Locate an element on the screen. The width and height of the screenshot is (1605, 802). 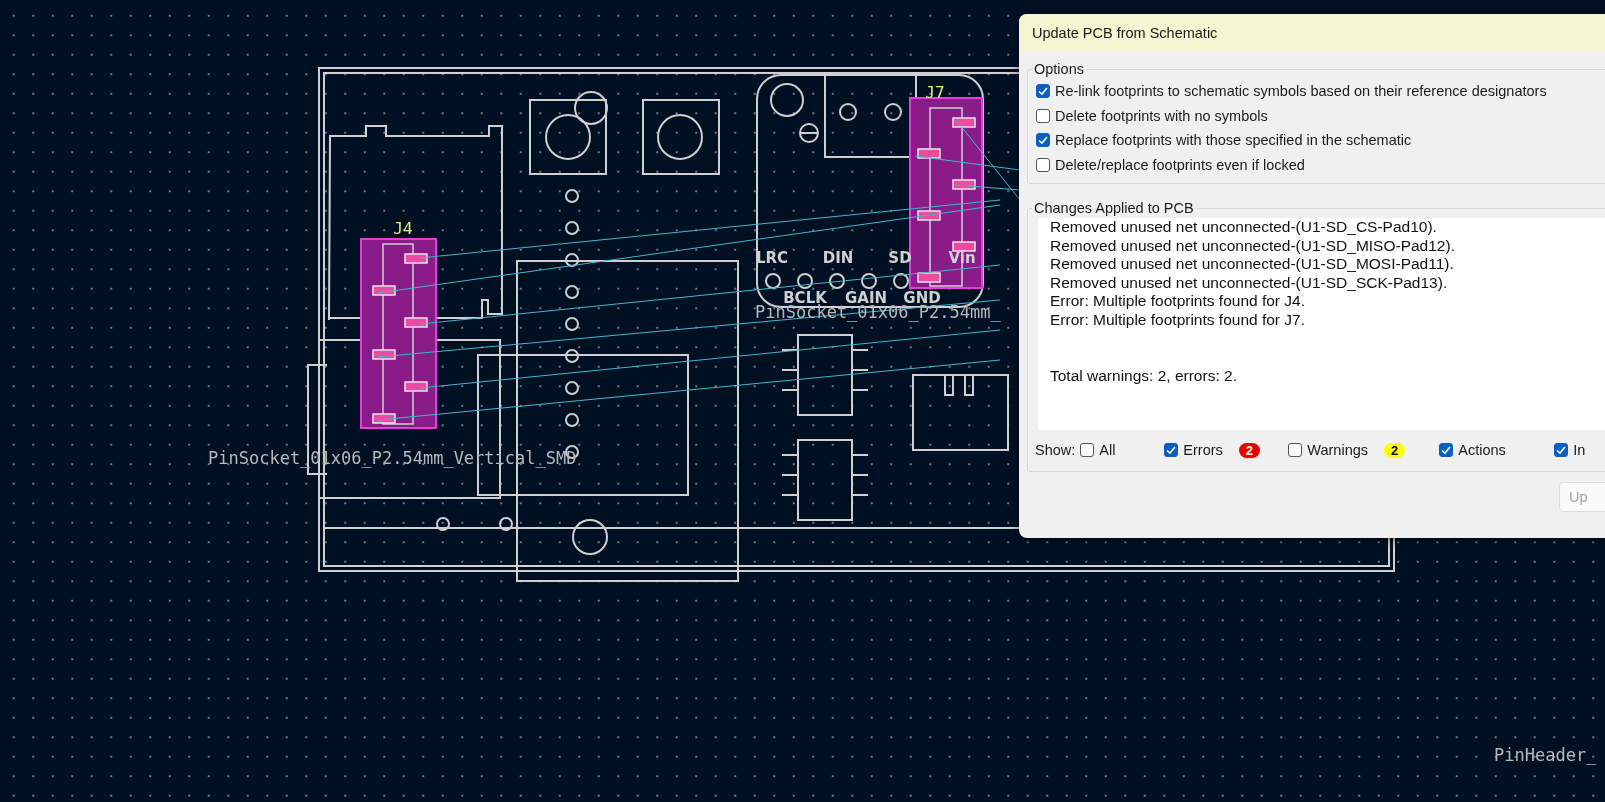
log-line: Removed unused net unconnected-(U1-SD_MISO-Pad12). is located at coordinates (1253, 246).